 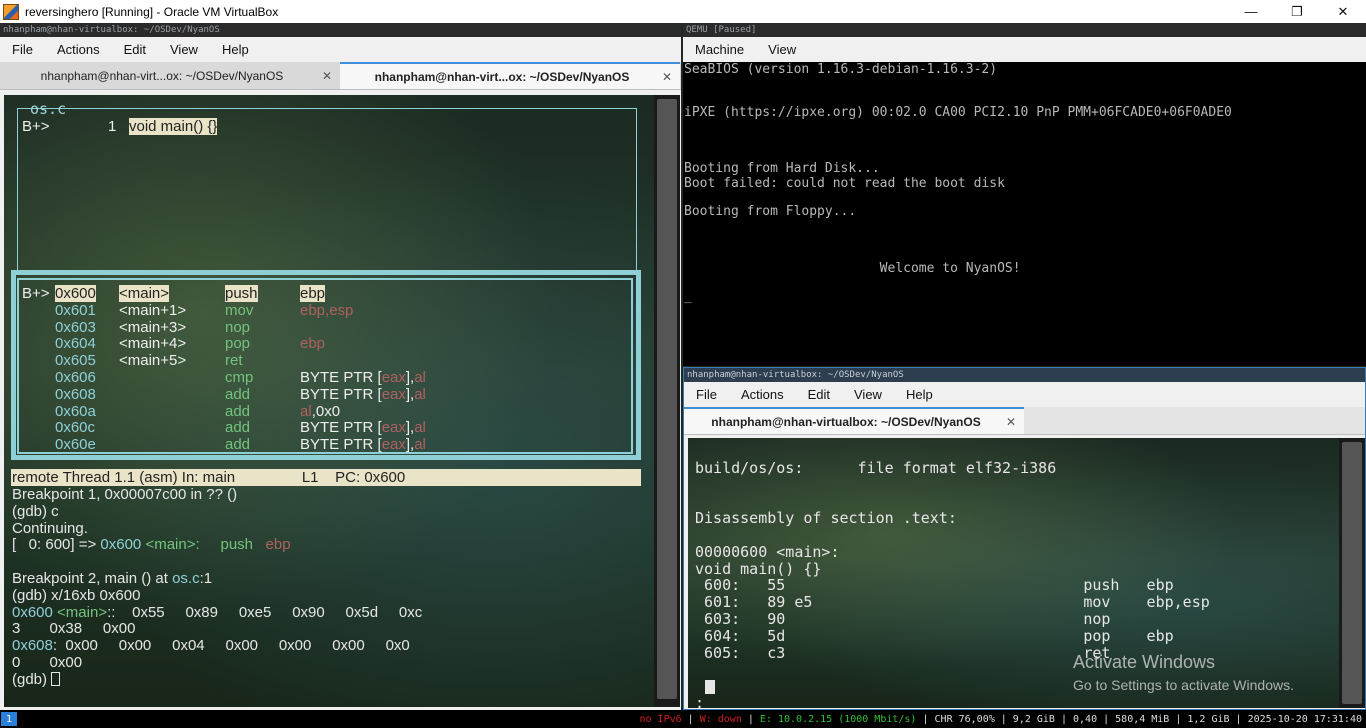 What do you see at coordinates (238, 344) in the screenshot?
I see `asm-opcode: pop` at bounding box center [238, 344].